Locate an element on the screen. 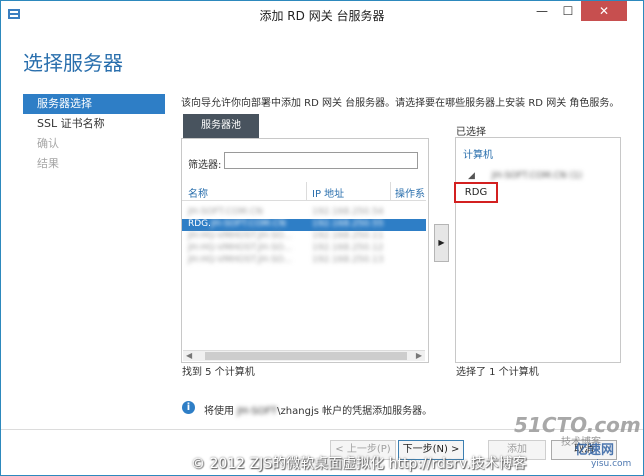 The image size is (644, 476). selected-column-header: 计算机 is located at coordinates (478, 155).